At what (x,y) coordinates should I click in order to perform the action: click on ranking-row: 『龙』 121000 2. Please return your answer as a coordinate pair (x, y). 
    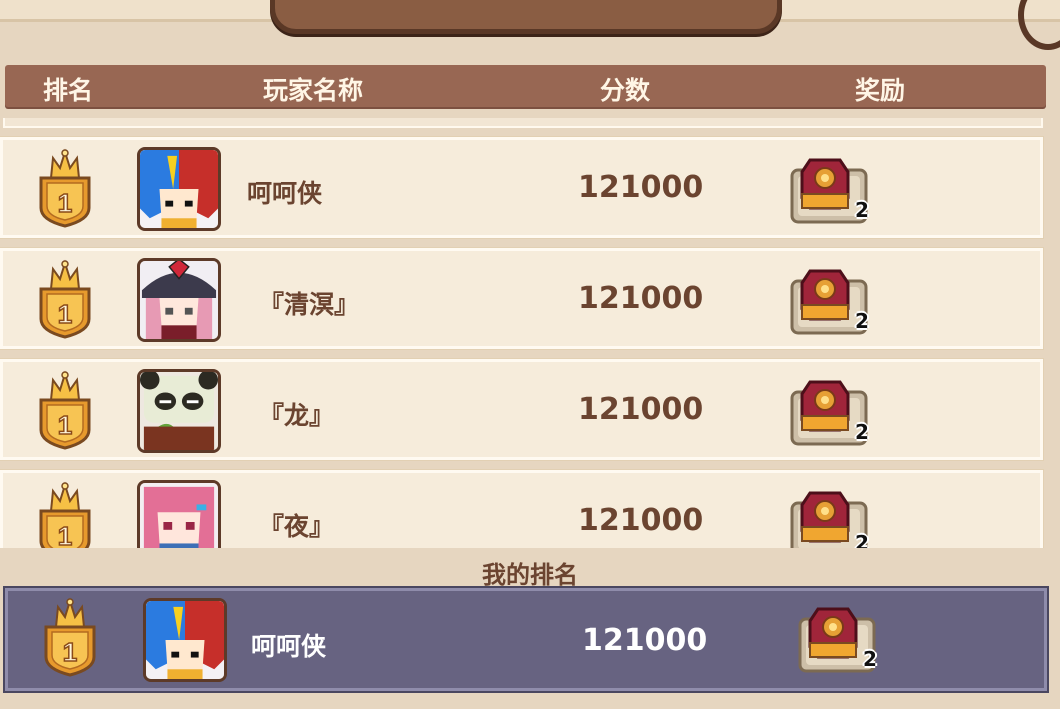
    Looking at the image, I should click on (522, 409).